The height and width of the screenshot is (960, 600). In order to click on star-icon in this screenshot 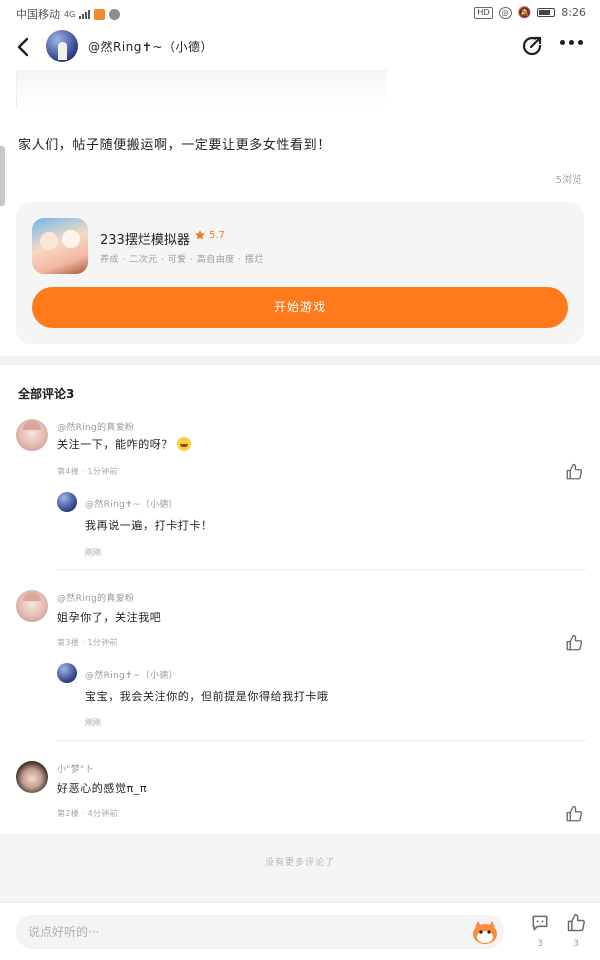, I will do `click(200, 235)`.